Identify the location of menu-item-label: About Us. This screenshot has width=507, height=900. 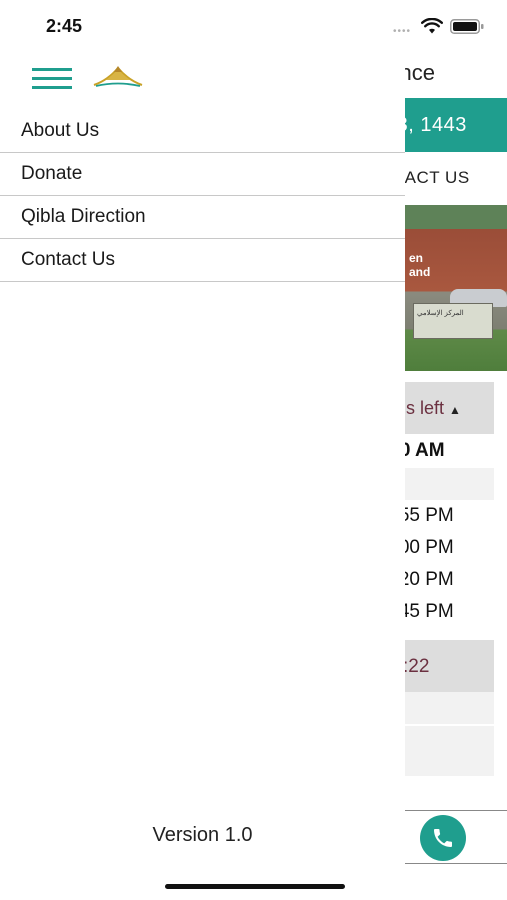
(60, 130).